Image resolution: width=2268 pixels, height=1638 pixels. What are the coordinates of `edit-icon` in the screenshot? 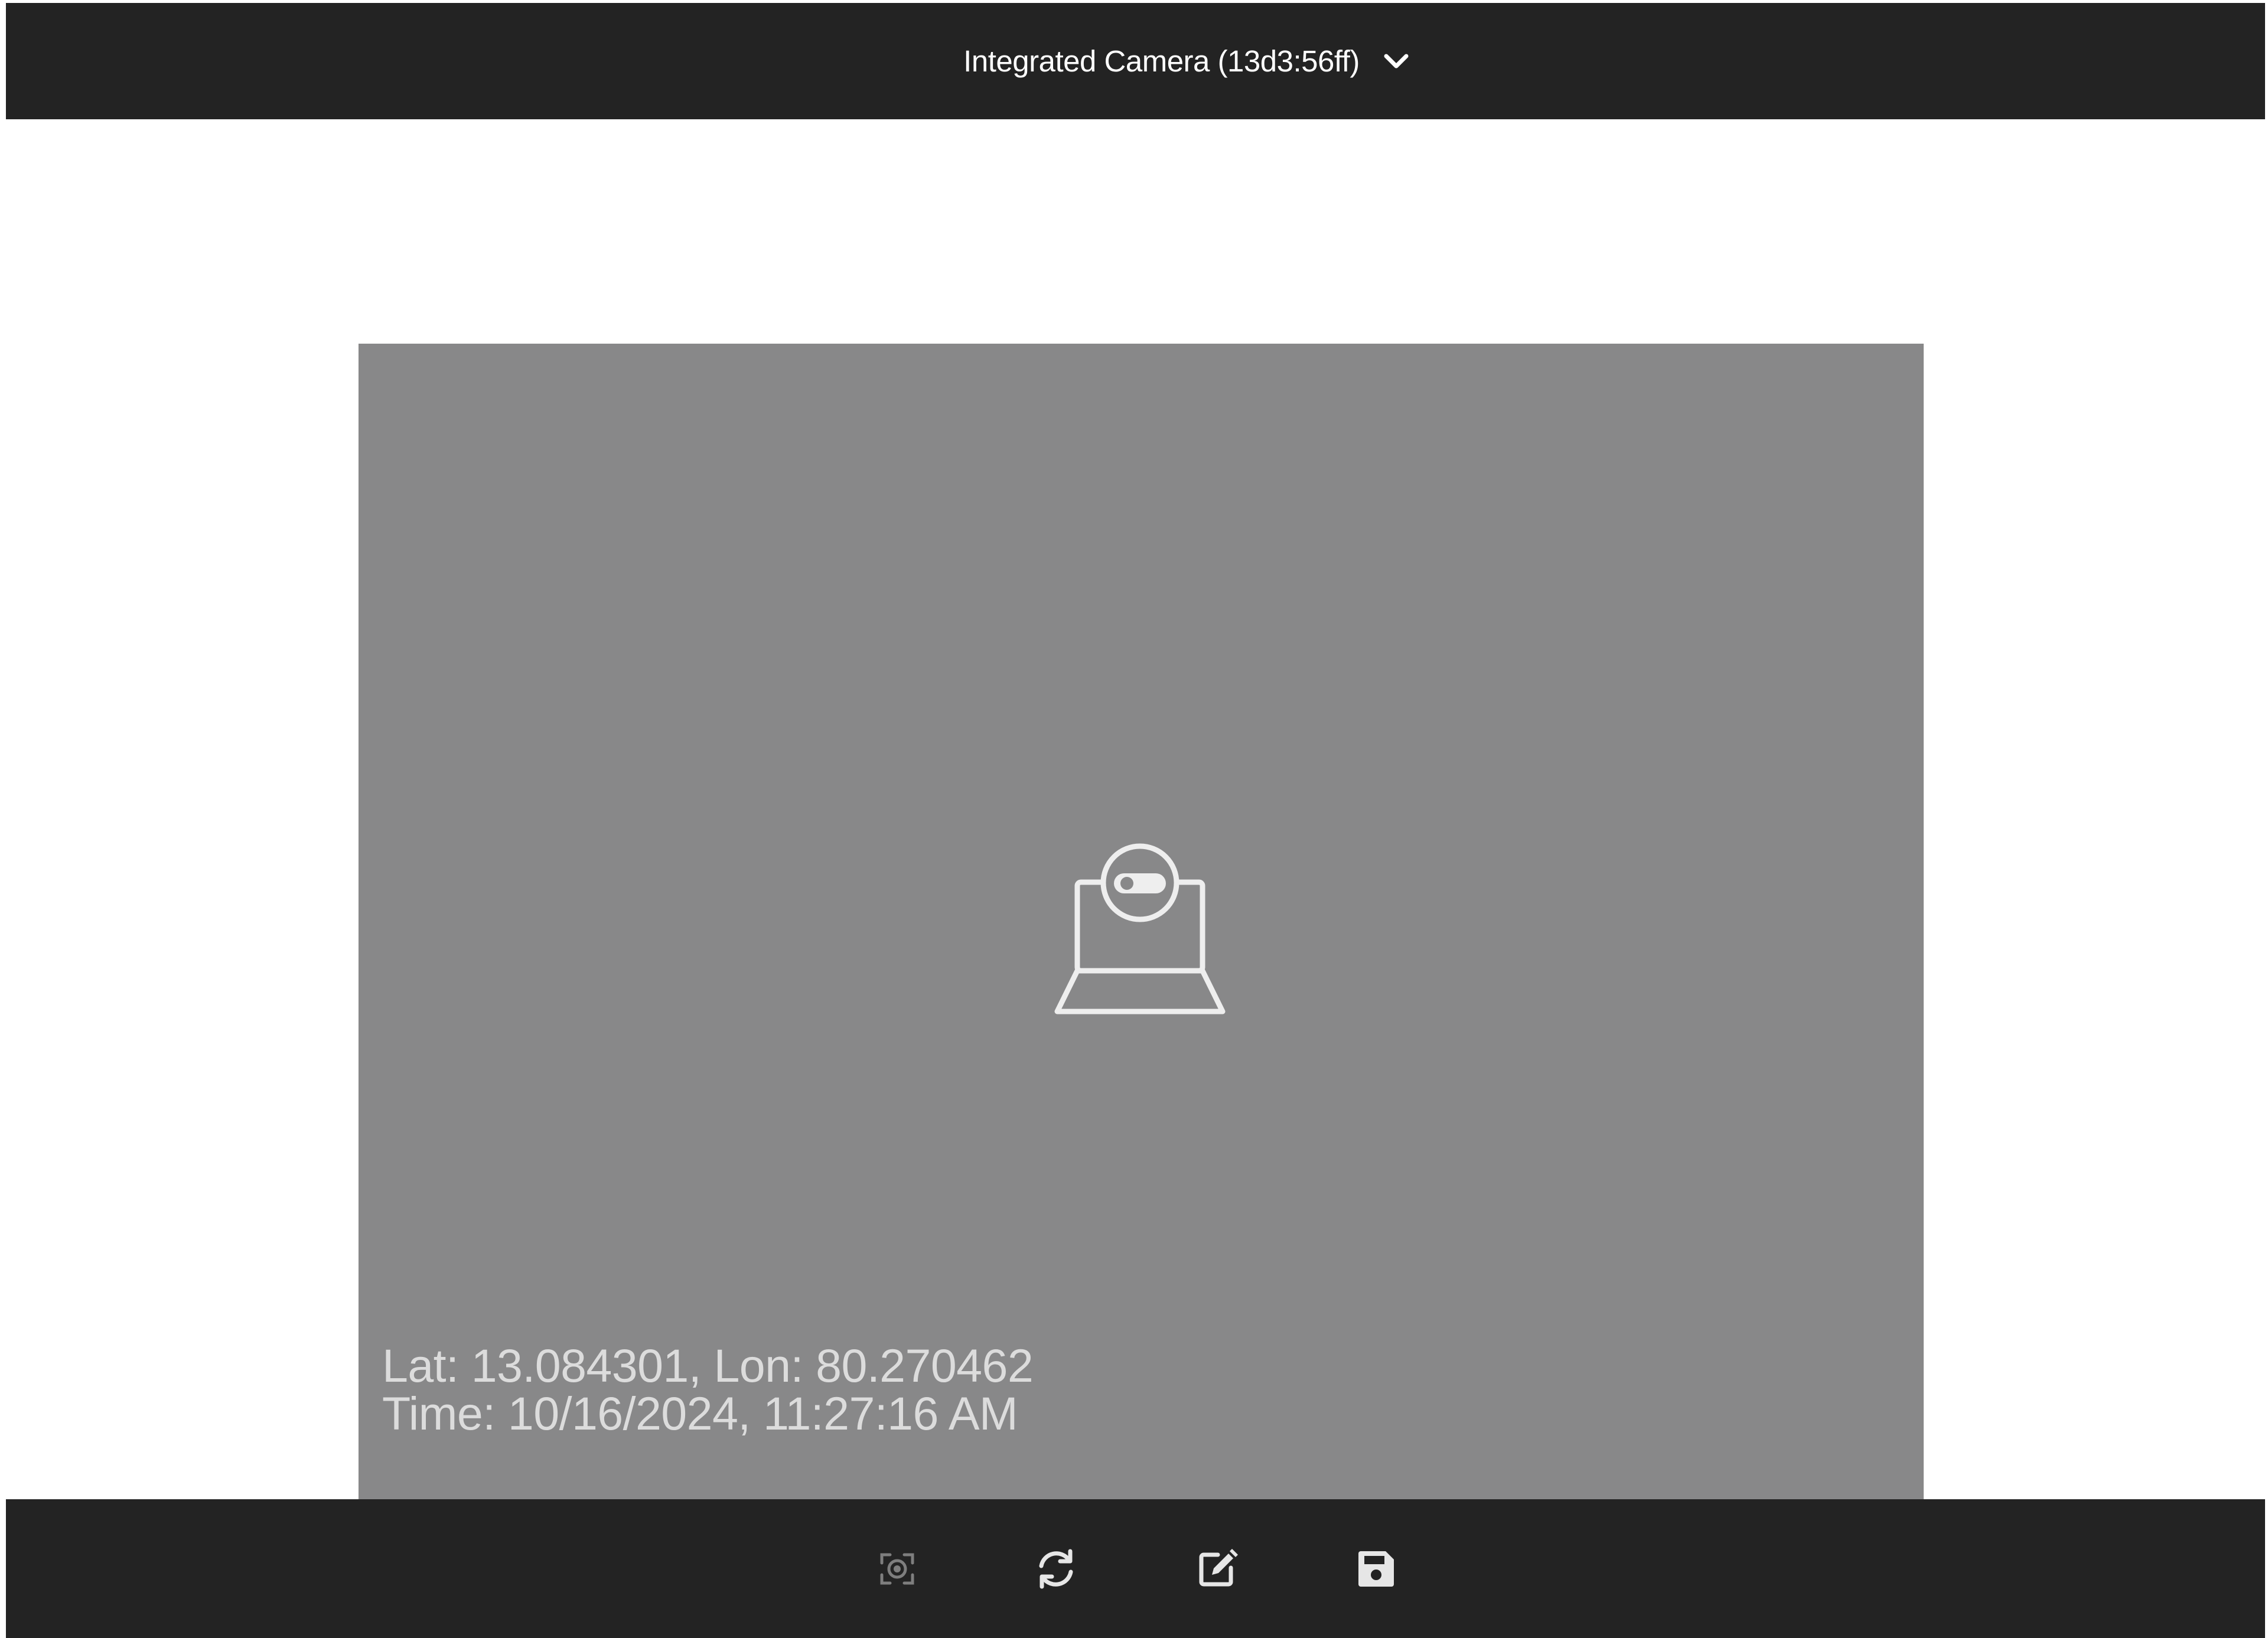 It's located at (1218, 1568).